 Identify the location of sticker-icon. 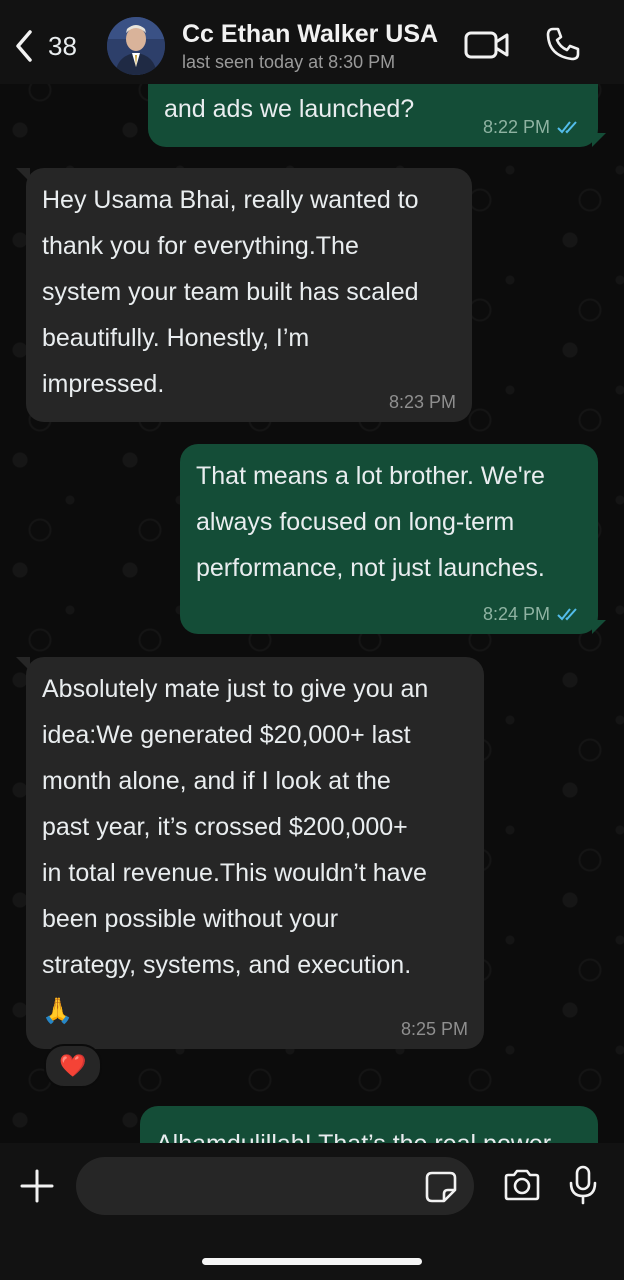
(441, 1187).